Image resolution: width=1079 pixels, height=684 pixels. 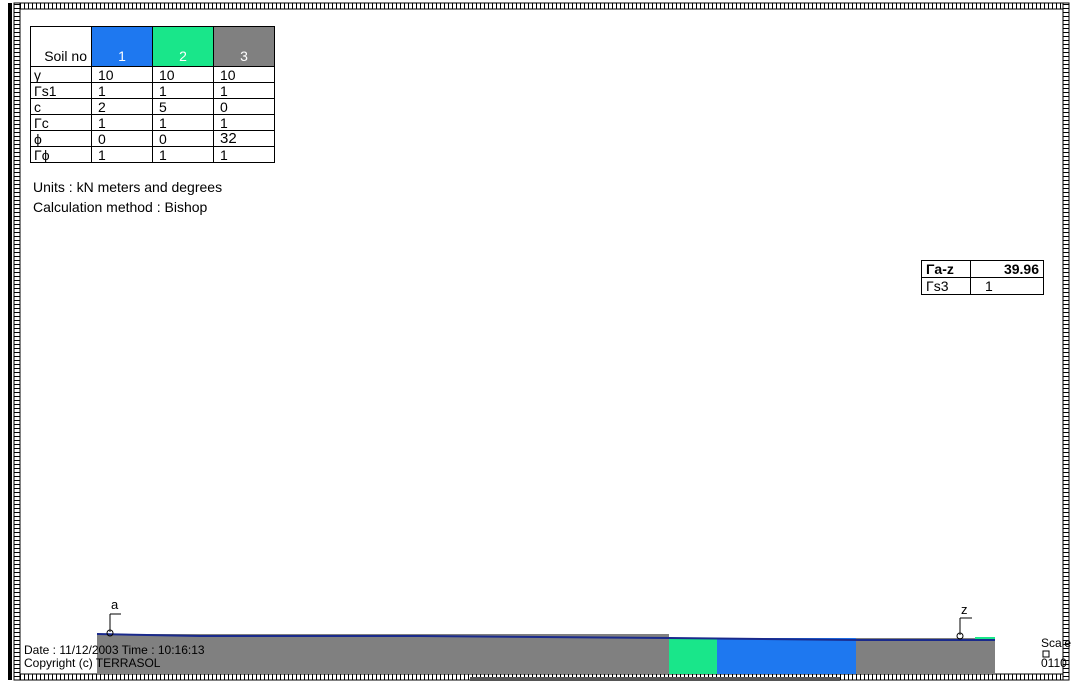 I want to click on point-z-label: z, so click(x=964, y=609).